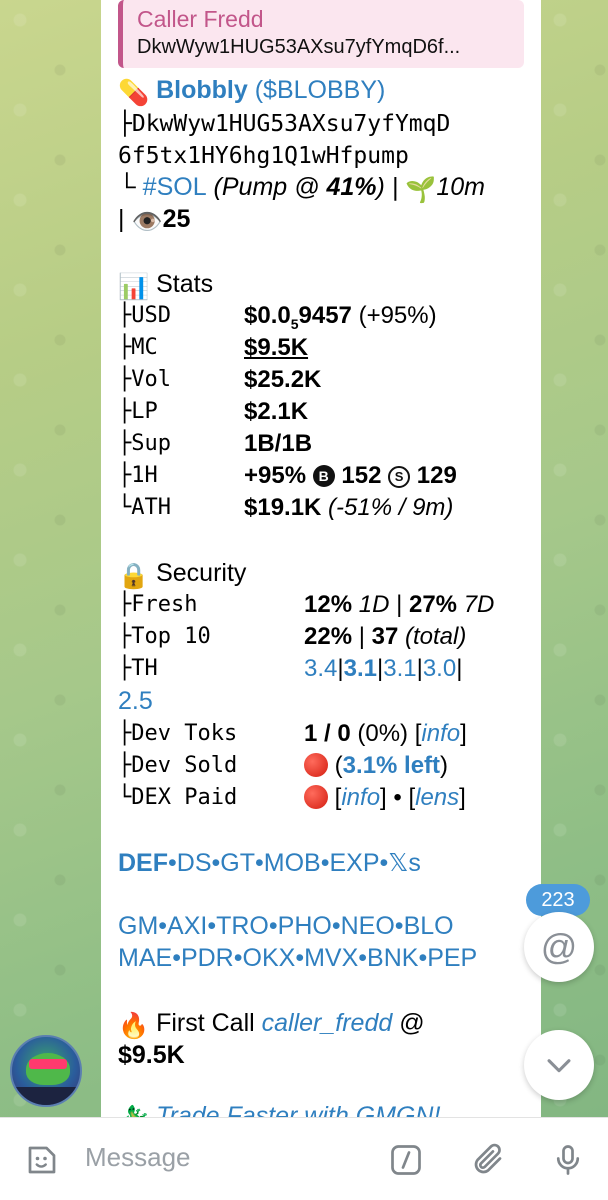 The height and width of the screenshot is (1200, 608). What do you see at coordinates (138, 1157) in the screenshot?
I see `message-input: Message` at bounding box center [138, 1157].